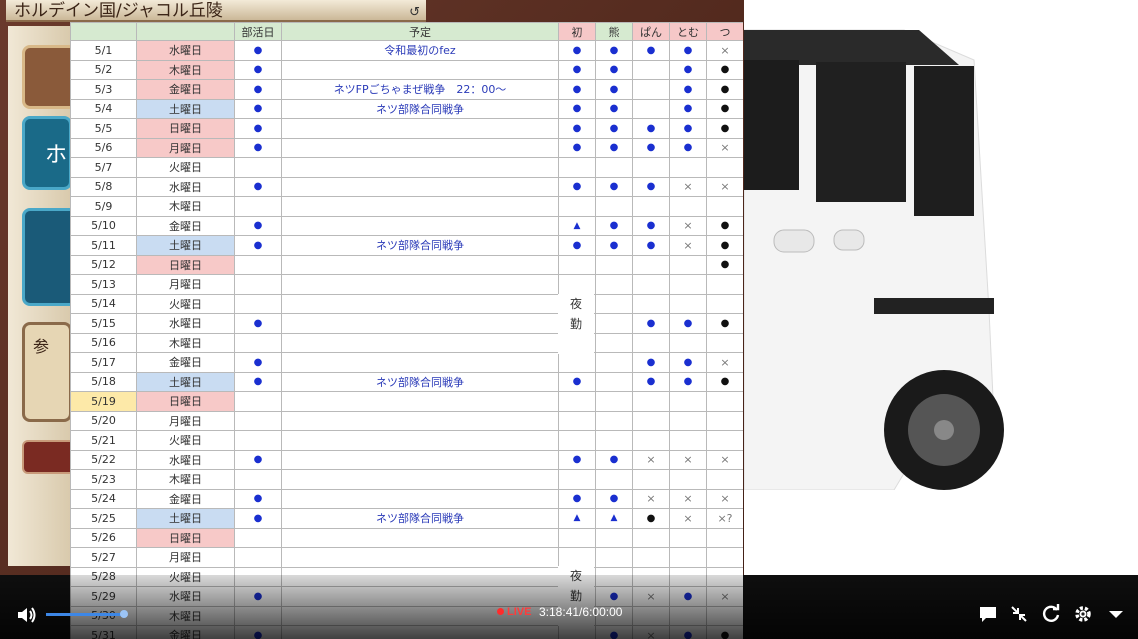 This screenshot has width=1138, height=639. I want to click on member-5-cell, so click(724, 557).